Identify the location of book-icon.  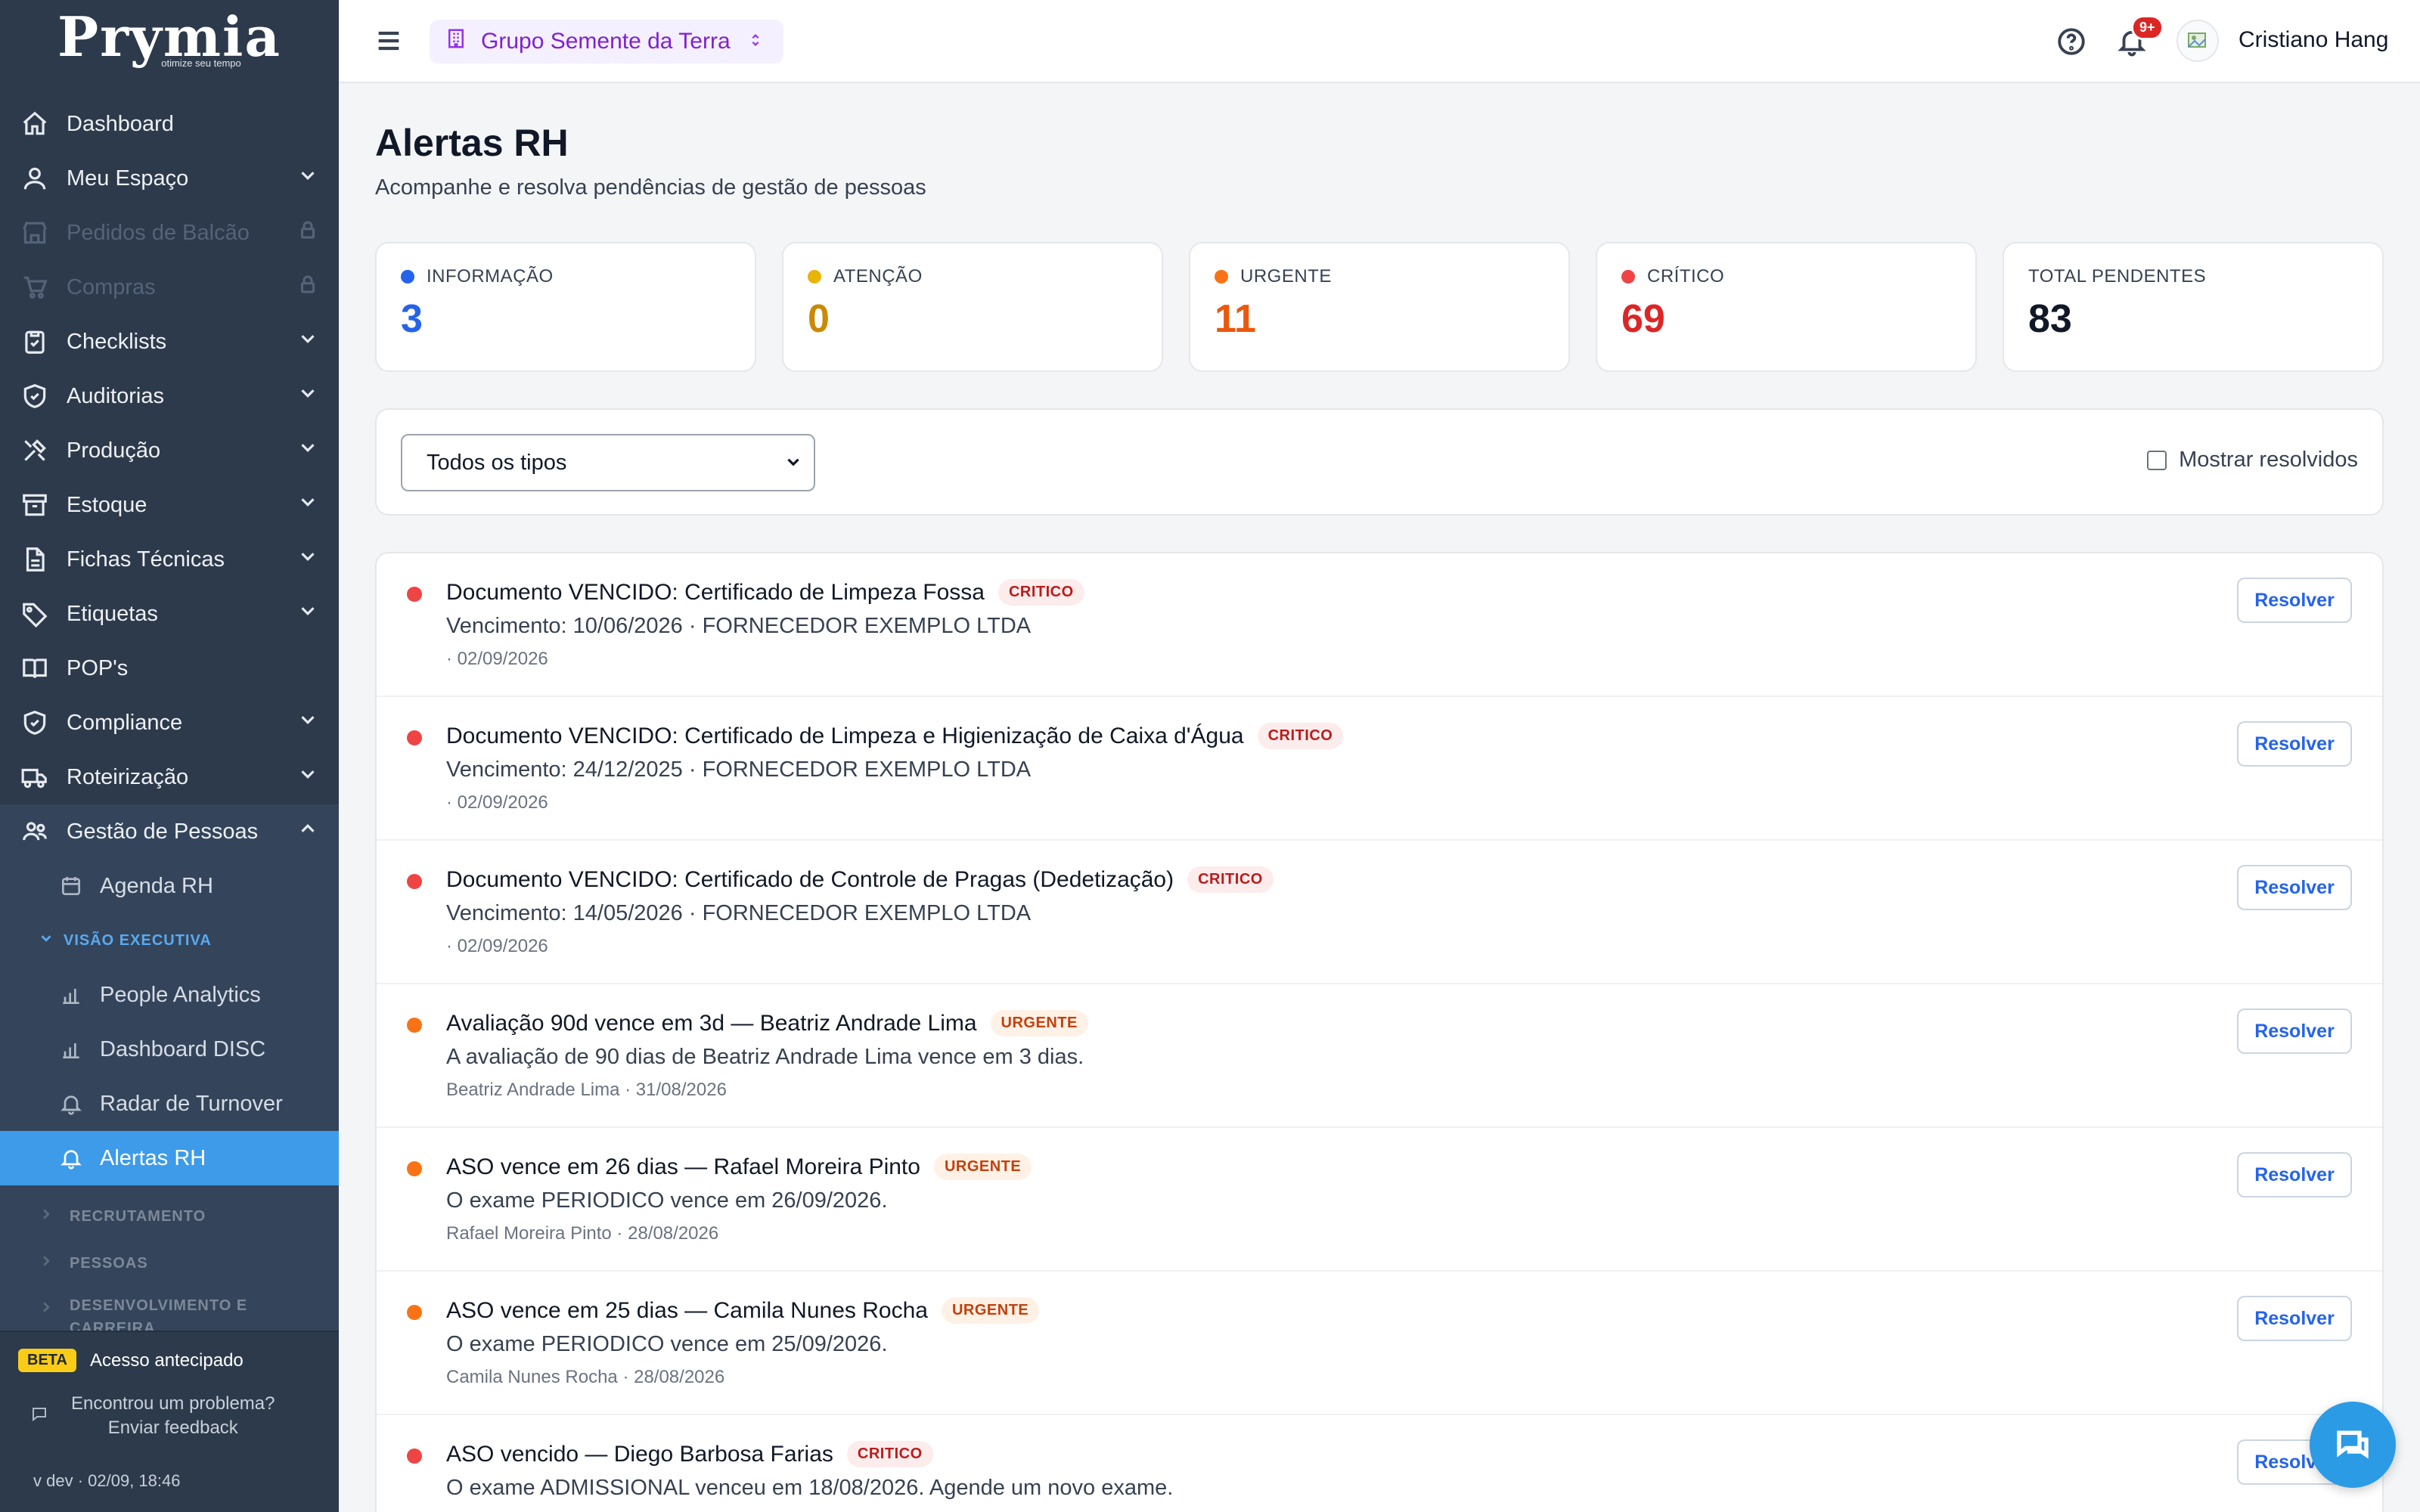
(35, 668).